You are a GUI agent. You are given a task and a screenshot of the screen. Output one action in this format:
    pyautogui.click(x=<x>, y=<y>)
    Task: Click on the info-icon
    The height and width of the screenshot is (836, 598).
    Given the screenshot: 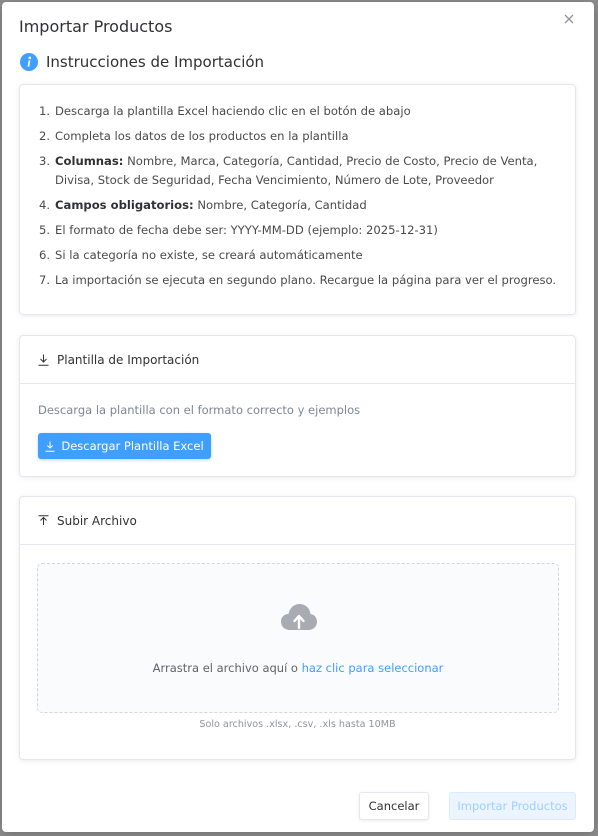 What is the action you would take?
    pyautogui.click(x=29, y=62)
    